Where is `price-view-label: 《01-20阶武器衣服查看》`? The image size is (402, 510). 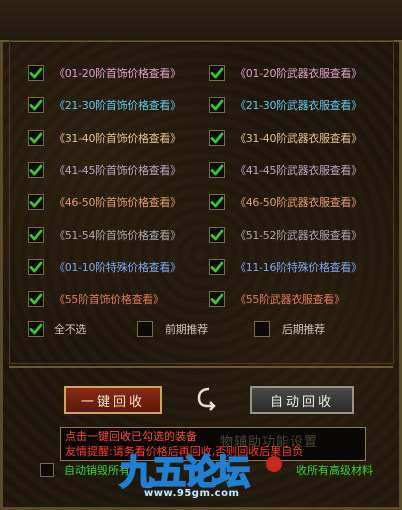
price-view-label: 《01-20阶武器衣服查看》 is located at coordinates (298, 73).